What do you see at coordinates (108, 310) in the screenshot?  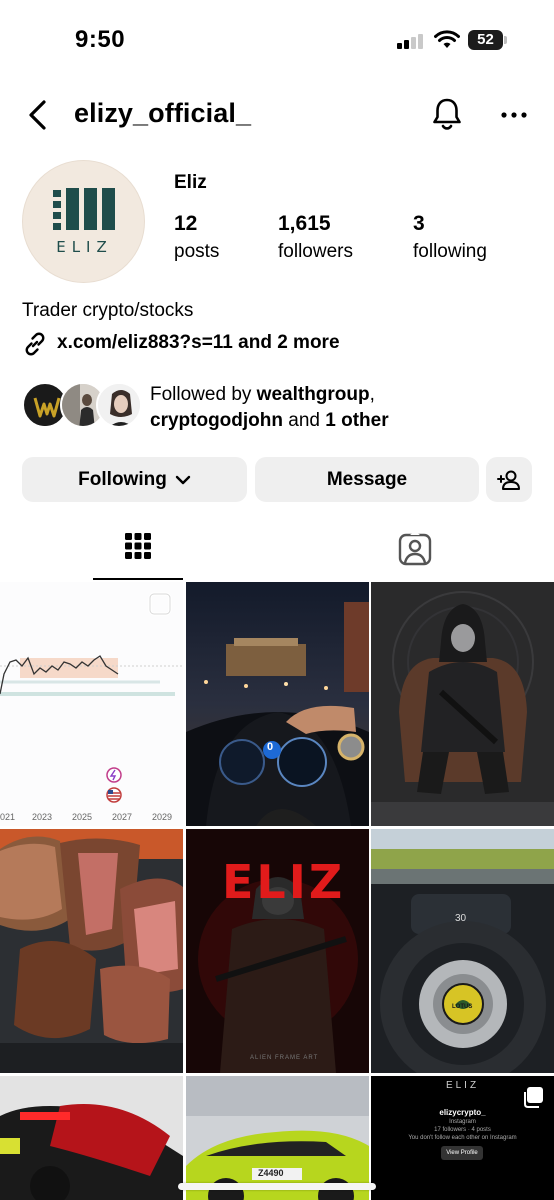 I see `profile-bio: Trader crypto/stocks` at bounding box center [108, 310].